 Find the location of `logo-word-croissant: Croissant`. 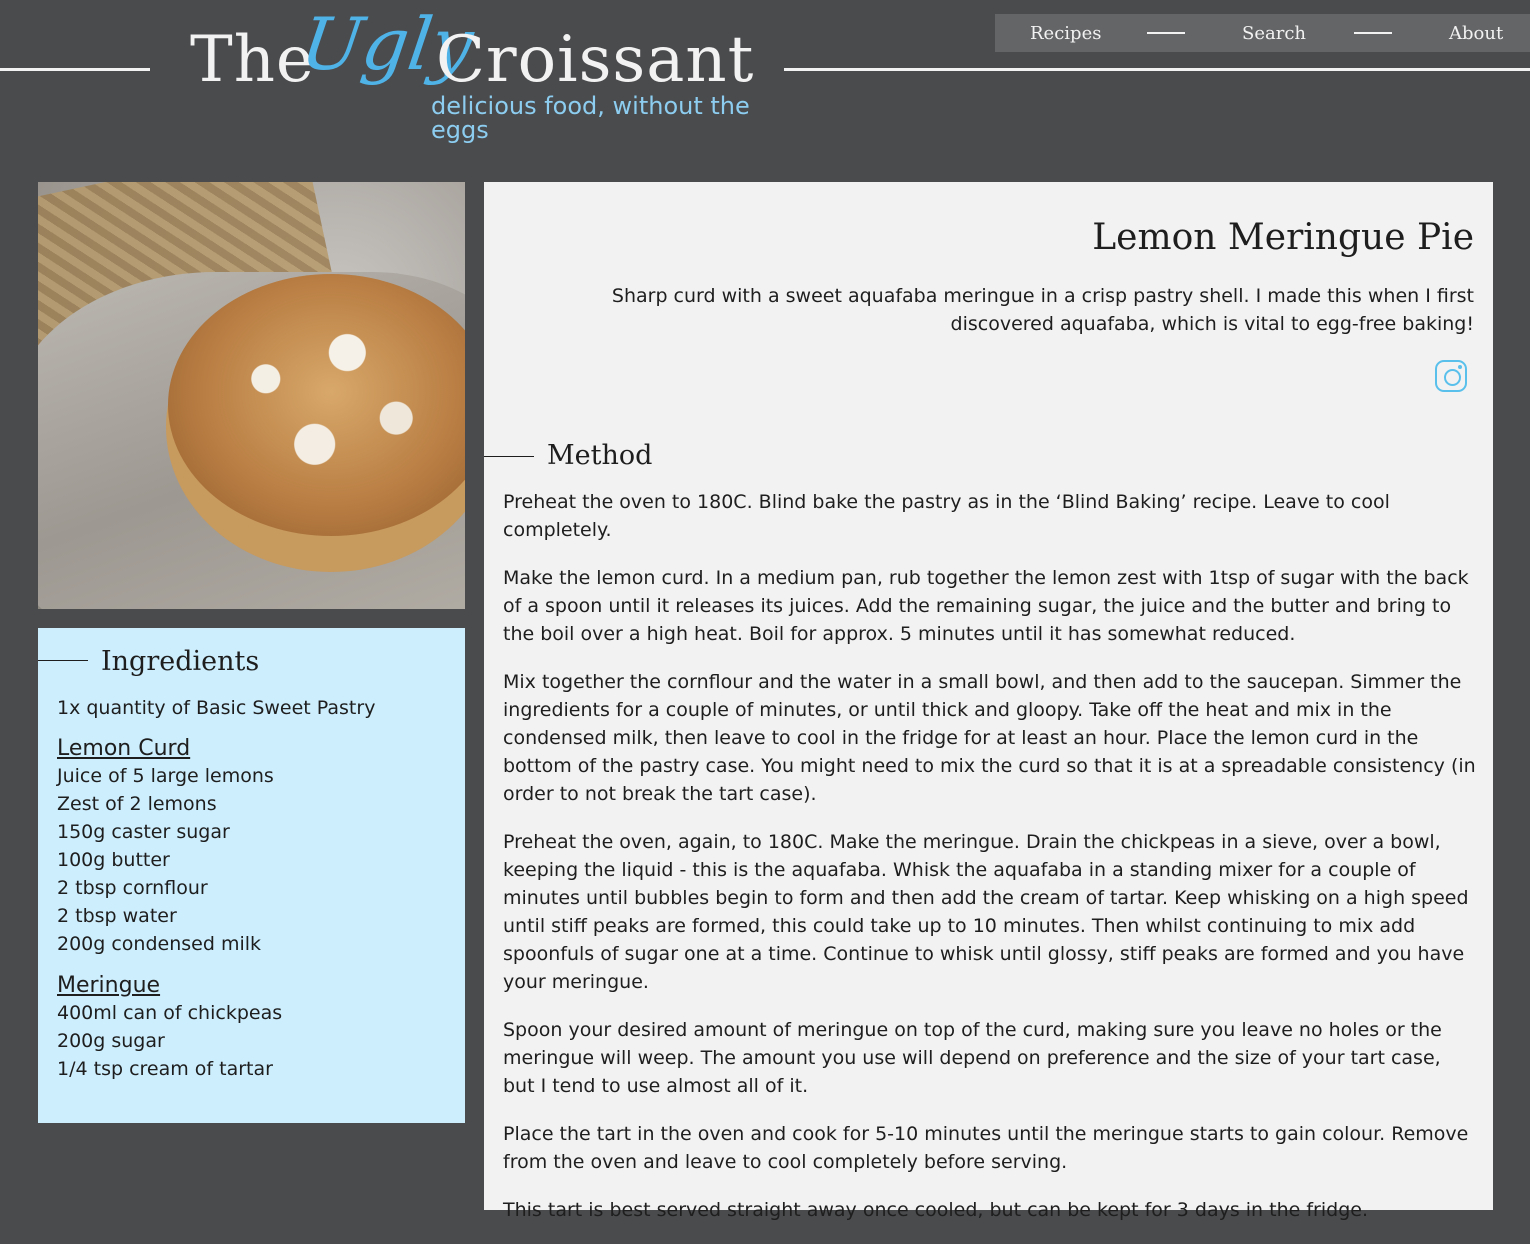

logo-word-croissant: Croissant is located at coordinates (595, 60).